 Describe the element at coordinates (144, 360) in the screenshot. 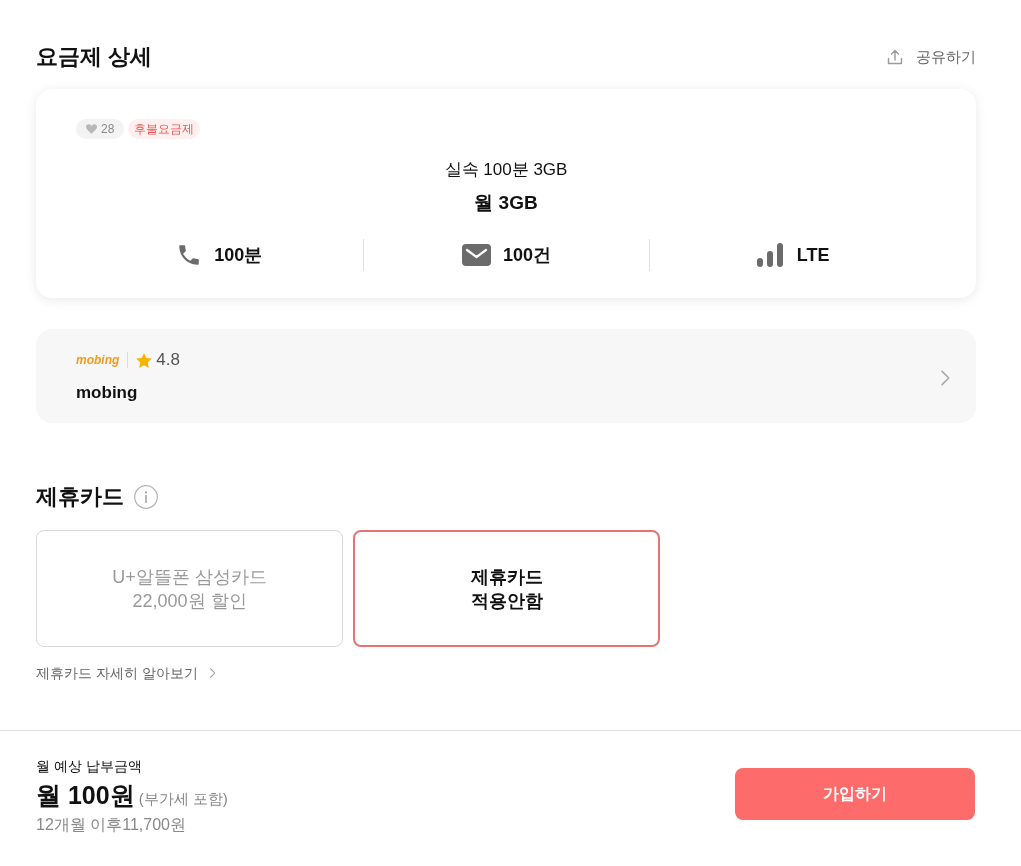

I see `star-icon` at that location.